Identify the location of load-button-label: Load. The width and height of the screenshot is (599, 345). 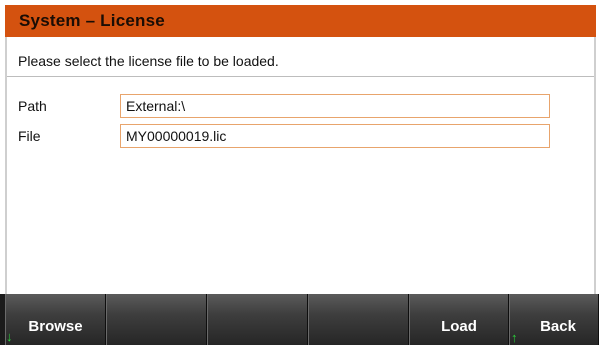
(459, 326).